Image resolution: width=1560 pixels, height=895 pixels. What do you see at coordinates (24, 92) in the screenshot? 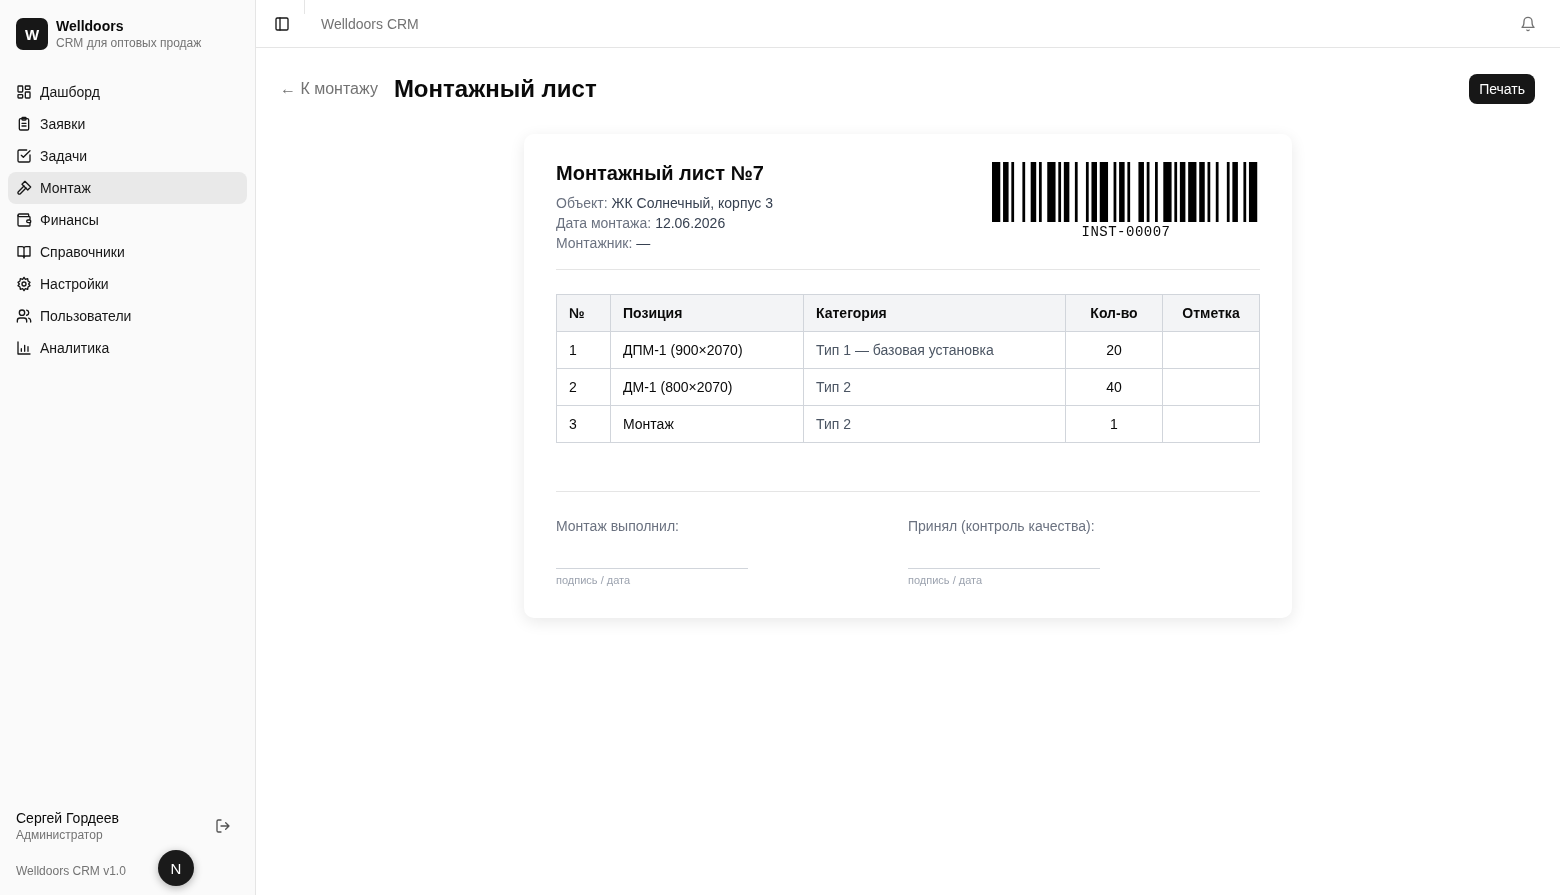
I see `dashboard-icon` at bounding box center [24, 92].